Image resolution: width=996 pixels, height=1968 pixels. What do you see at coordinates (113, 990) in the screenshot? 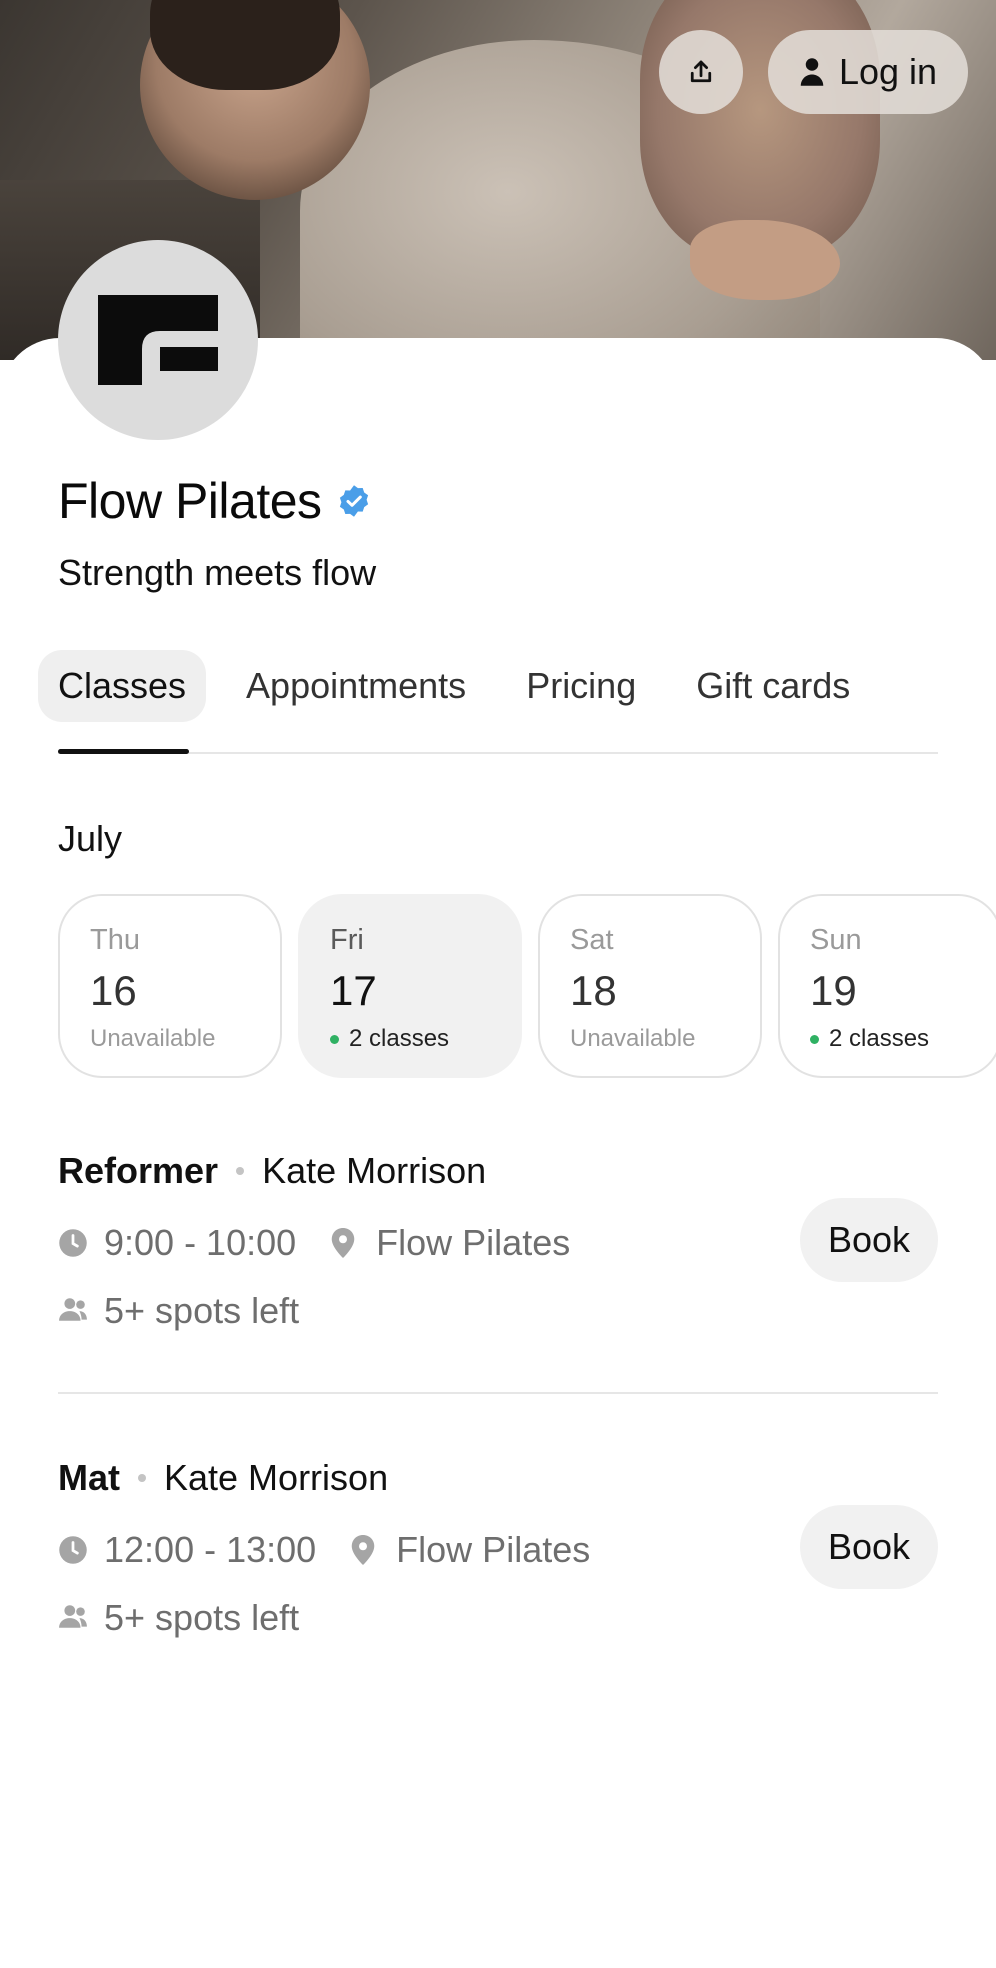
I see `day-date: 16` at bounding box center [113, 990].